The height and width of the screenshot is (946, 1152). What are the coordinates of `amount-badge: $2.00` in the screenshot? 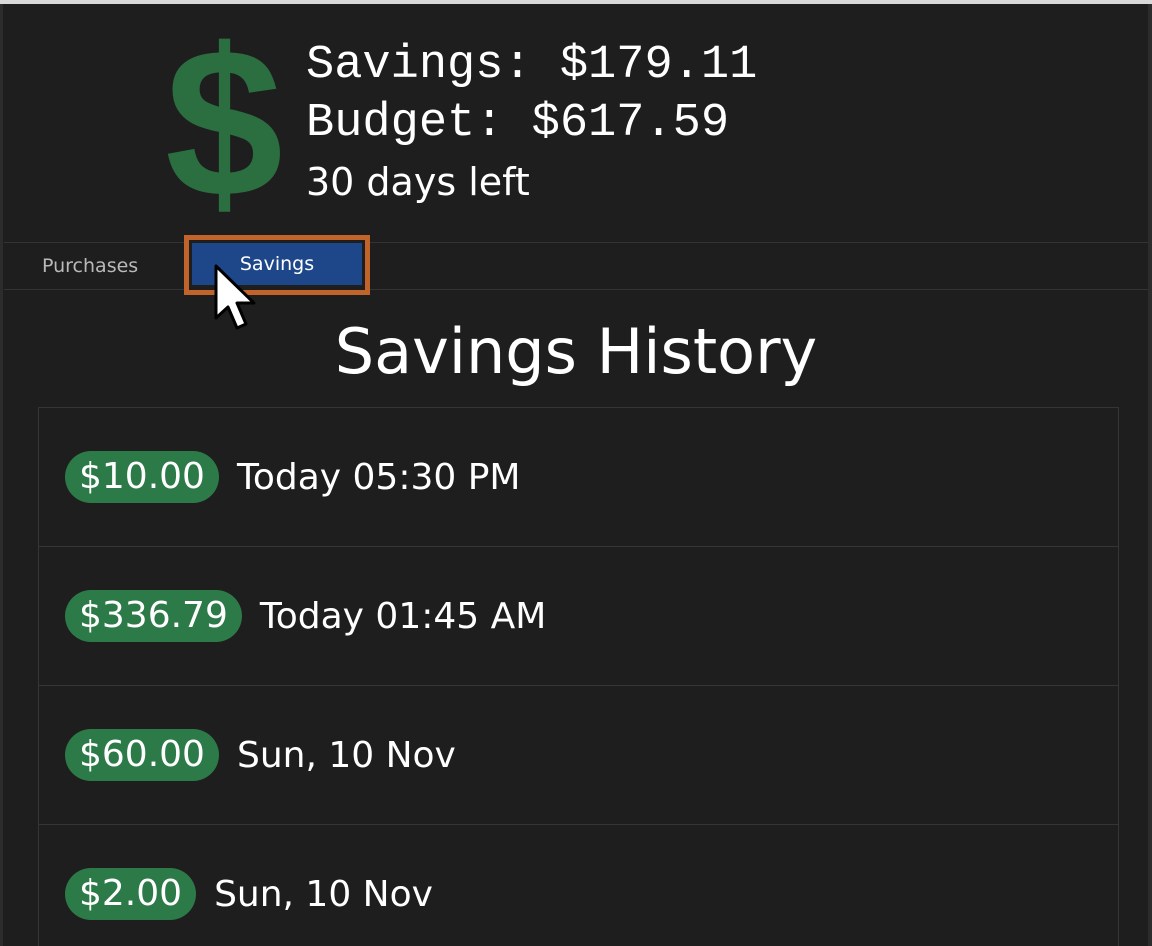 It's located at (131, 894).